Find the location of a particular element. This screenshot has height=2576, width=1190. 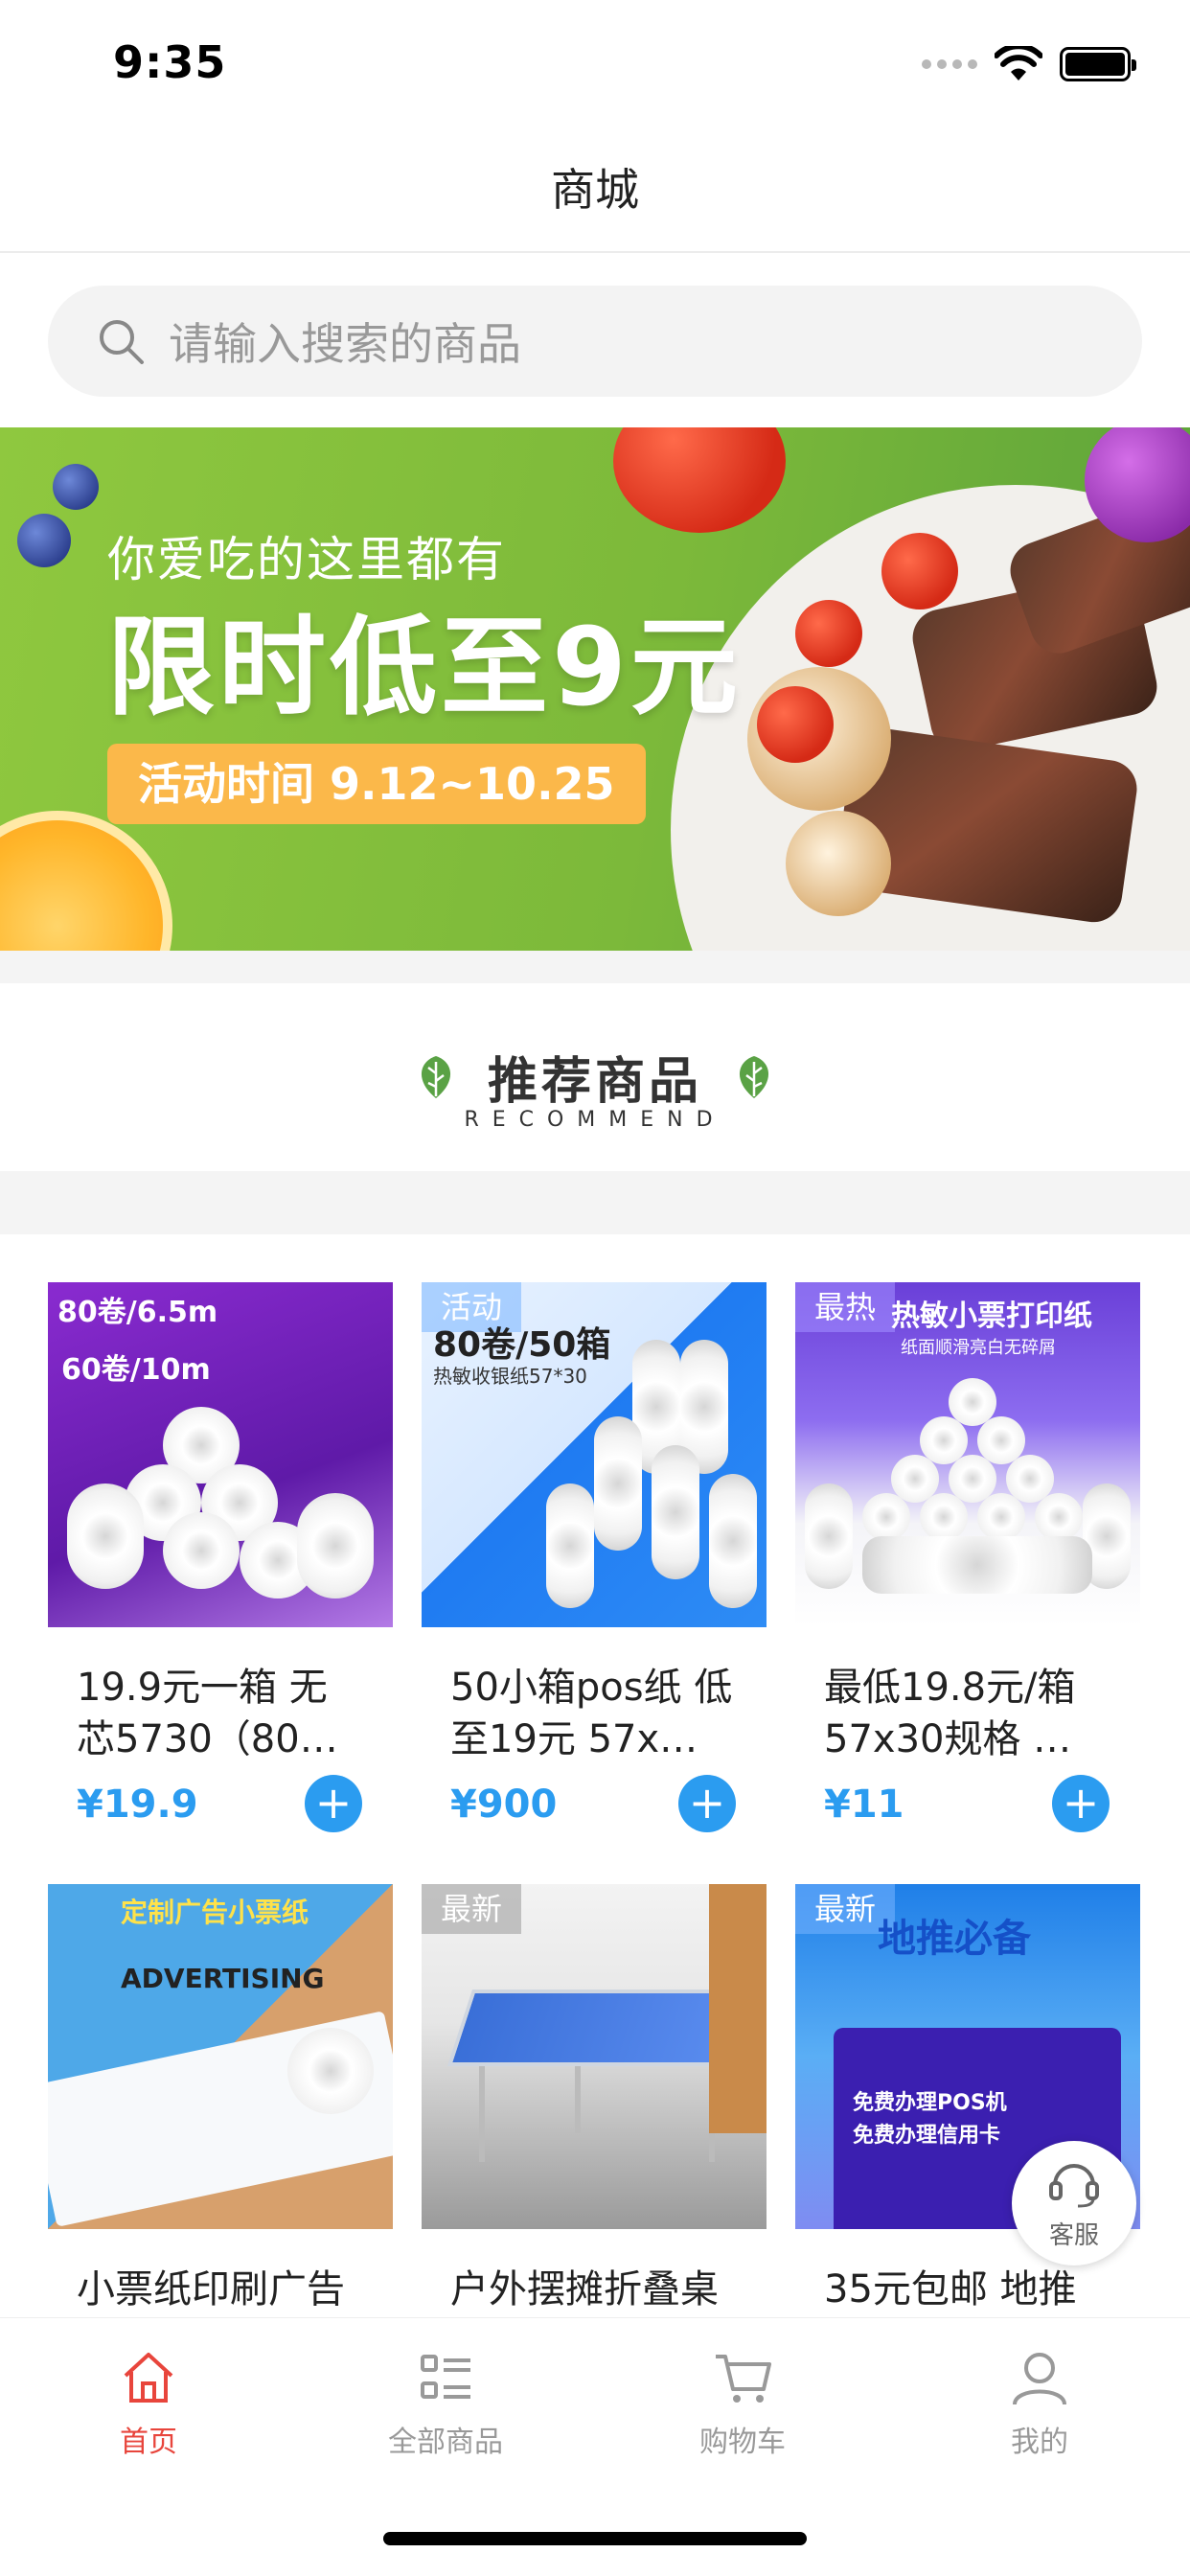

product-image: 最新 is located at coordinates (594, 2056).